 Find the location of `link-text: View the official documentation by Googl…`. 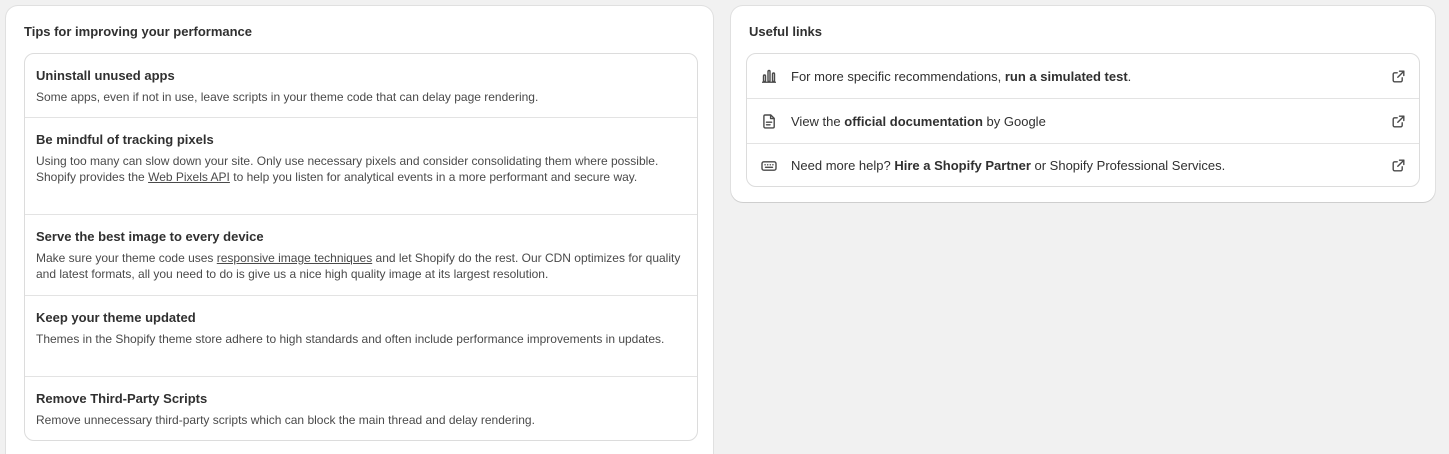

link-text: View the official documentation by Googl… is located at coordinates (918, 121).